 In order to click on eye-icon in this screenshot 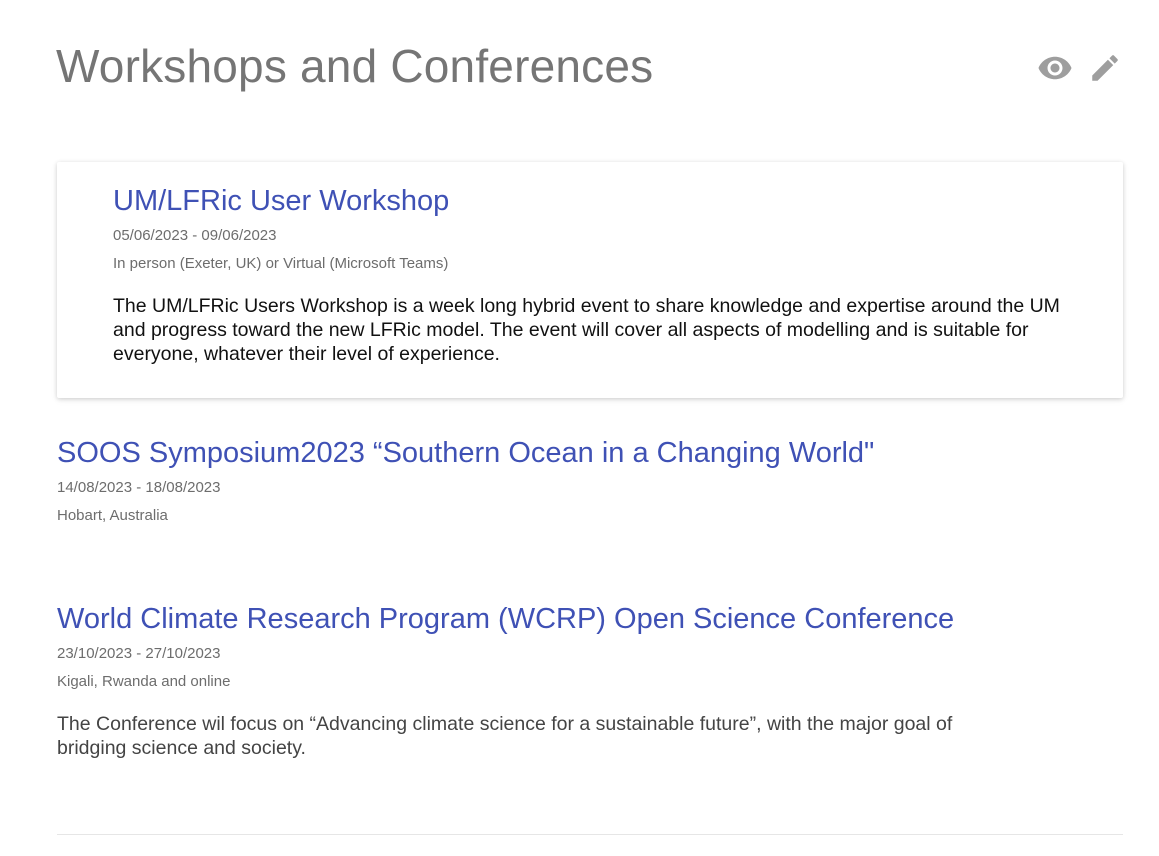, I will do `click(1055, 68)`.